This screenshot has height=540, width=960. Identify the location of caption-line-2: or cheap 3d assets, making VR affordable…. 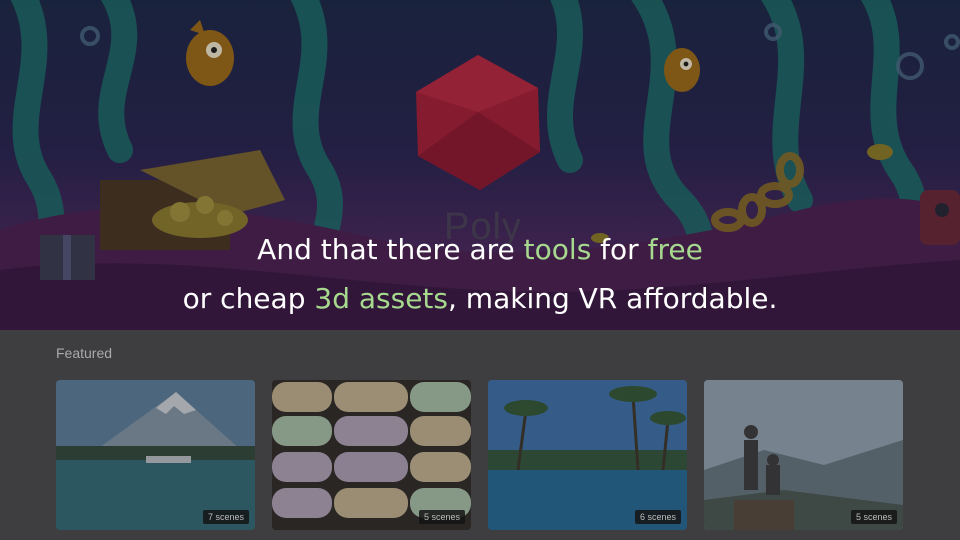
(480, 298).